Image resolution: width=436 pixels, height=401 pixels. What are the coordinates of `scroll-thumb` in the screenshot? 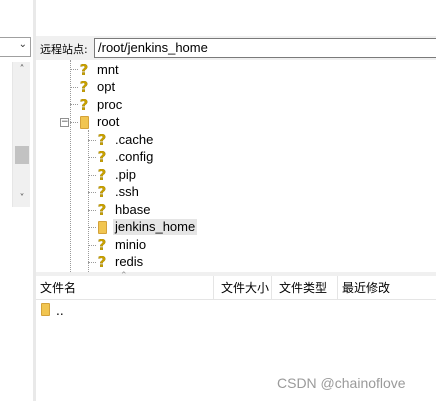 It's located at (22, 155).